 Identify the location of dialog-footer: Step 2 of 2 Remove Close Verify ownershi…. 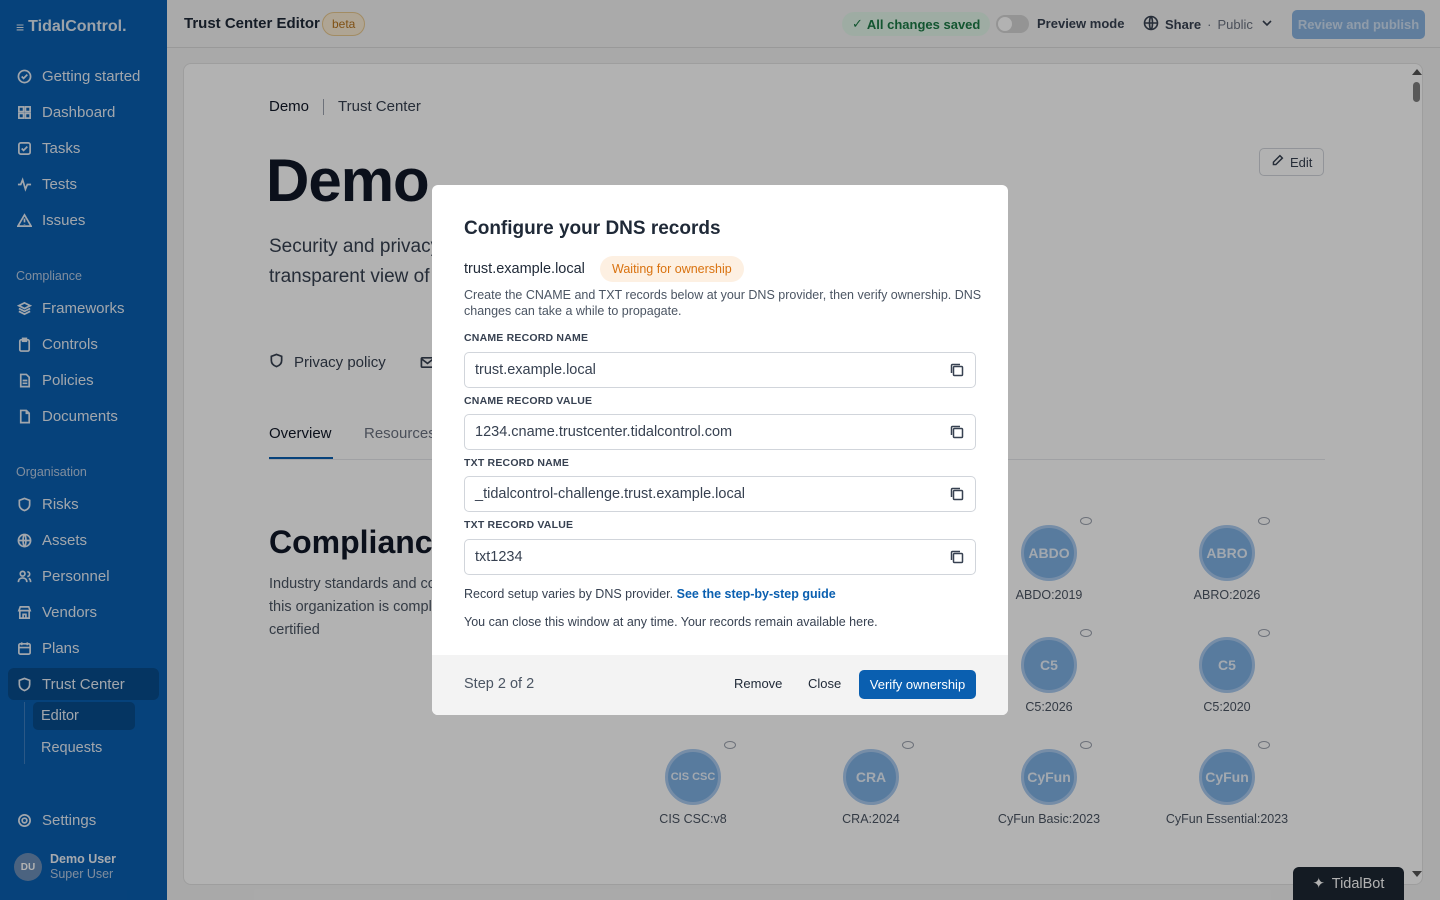
(720, 685).